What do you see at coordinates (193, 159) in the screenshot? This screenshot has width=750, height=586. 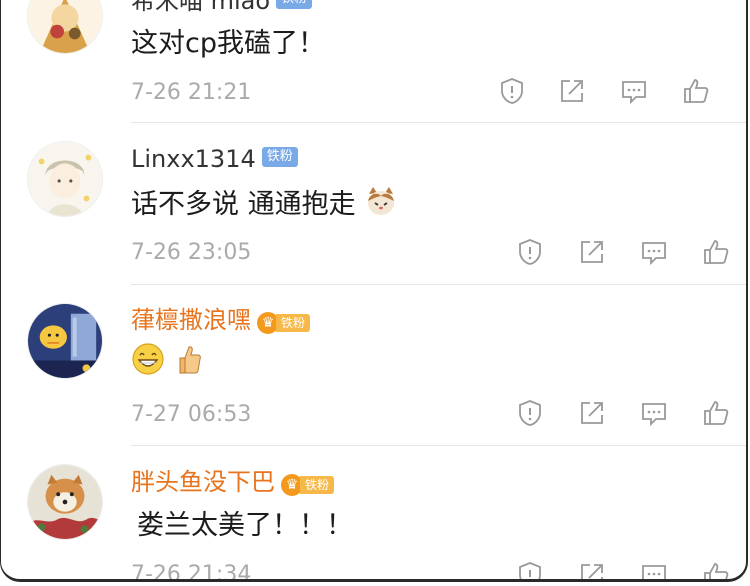 I see `username-text: Linxx1314` at bounding box center [193, 159].